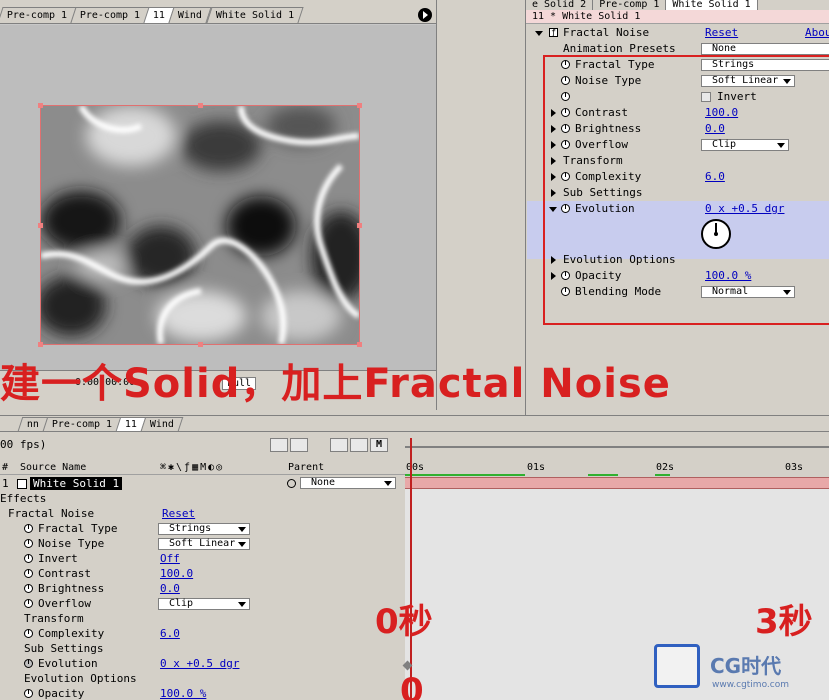 The width and height of the screenshot is (829, 700). Describe the element at coordinates (359, 445) in the screenshot. I see `frame-blend-icon` at that location.